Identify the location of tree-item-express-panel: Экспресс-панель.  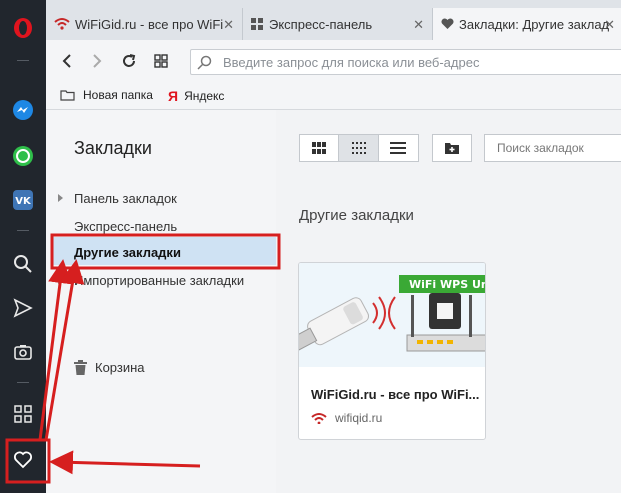
(125, 226).